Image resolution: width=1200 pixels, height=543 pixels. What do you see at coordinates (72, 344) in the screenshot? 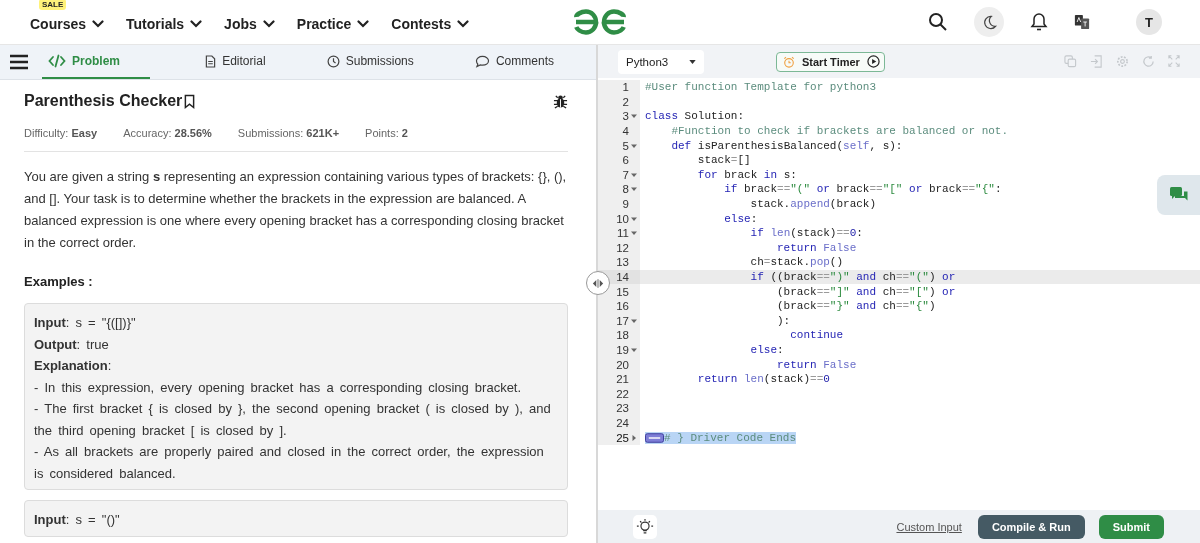
I see `example-text: Output: true` at bounding box center [72, 344].